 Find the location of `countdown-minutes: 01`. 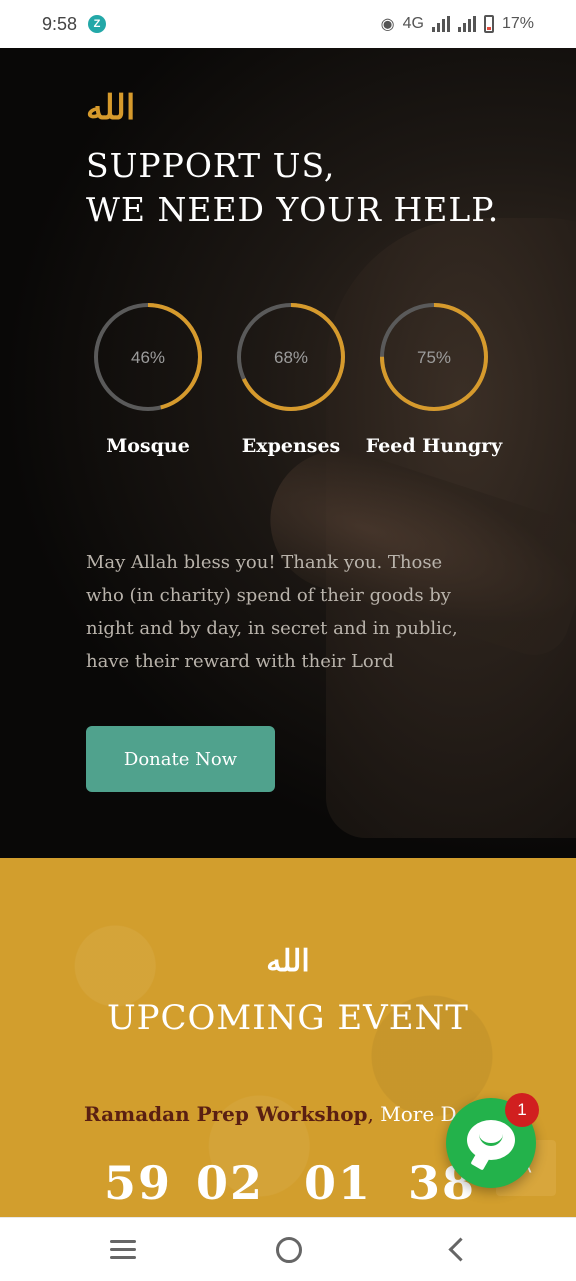

countdown-minutes: 01 is located at coordinates (338, 1183).